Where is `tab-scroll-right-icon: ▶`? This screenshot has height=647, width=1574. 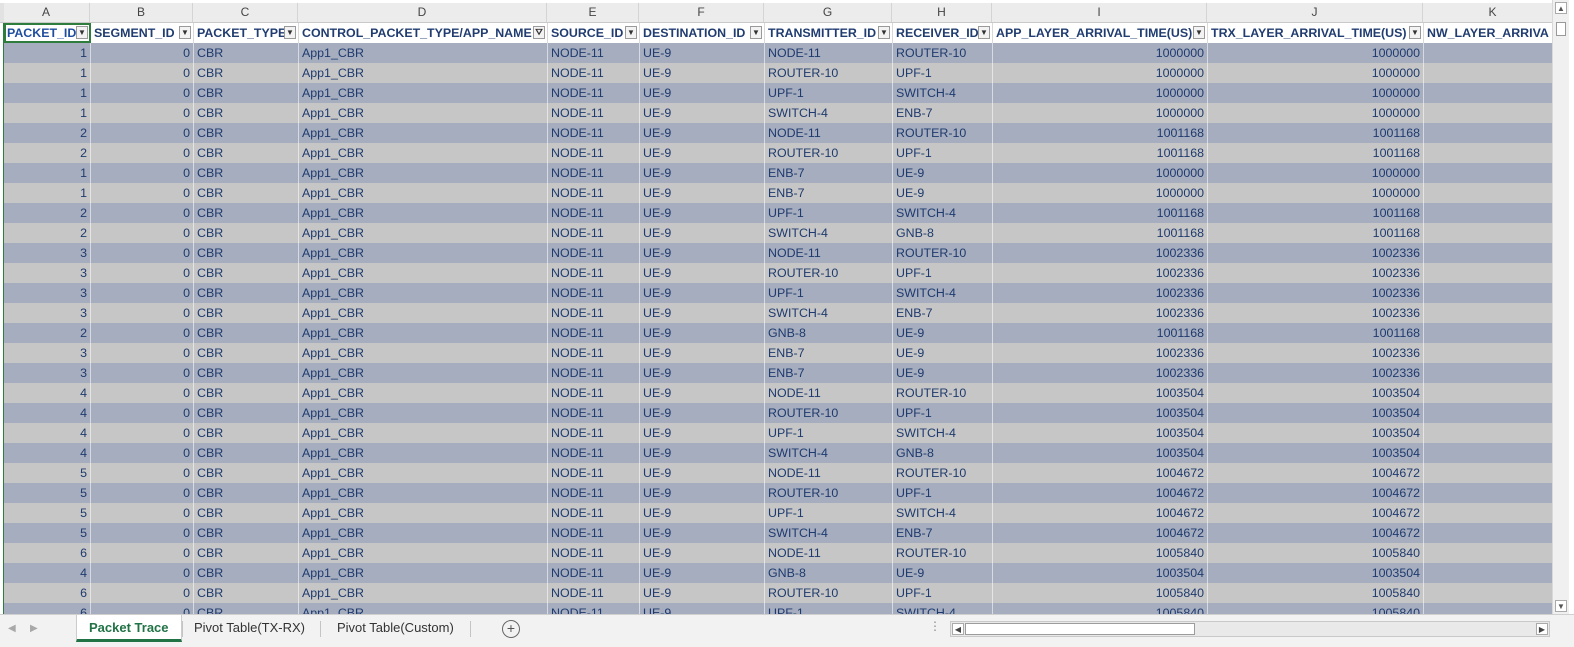
tab-scroll-right-icon: ▶ is located at coordinates (34, 628).